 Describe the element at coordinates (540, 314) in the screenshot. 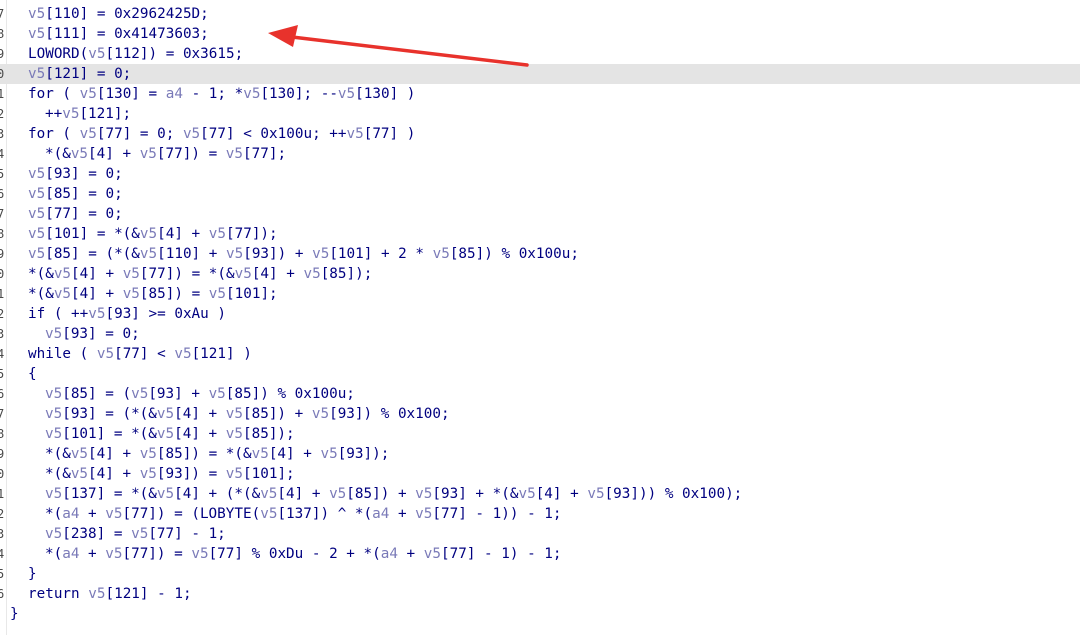

I see `code-line: 2 if ( ++v5[93] >= 0xAu )` at that location.